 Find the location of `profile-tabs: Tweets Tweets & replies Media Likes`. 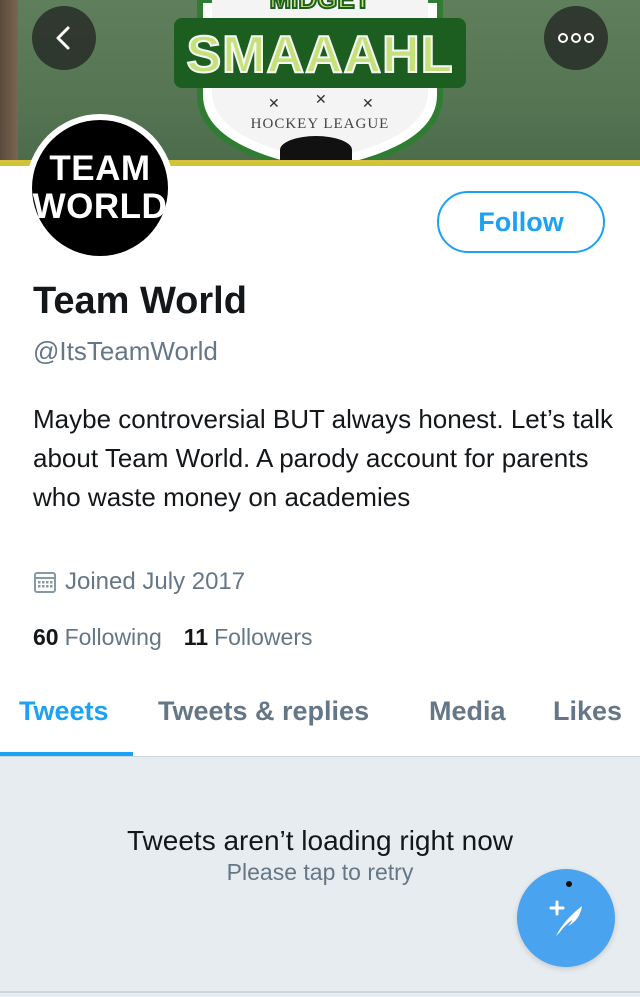

profile-tabs: Tweets Tweets & replies Media Likes is located at coordinates (320, 719).